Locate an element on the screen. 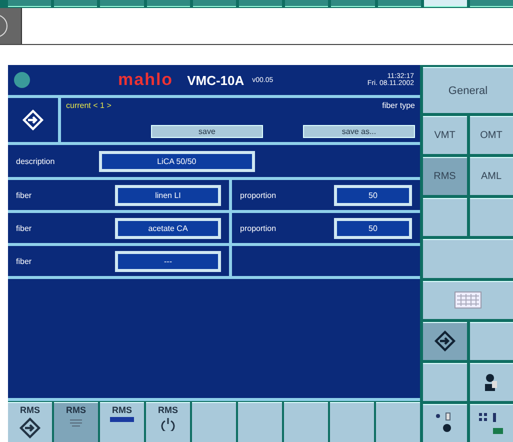 Image resolution: width=513 pixels, height=442 pixels. brand-name: mahlo is located at coordinates (146, 80).